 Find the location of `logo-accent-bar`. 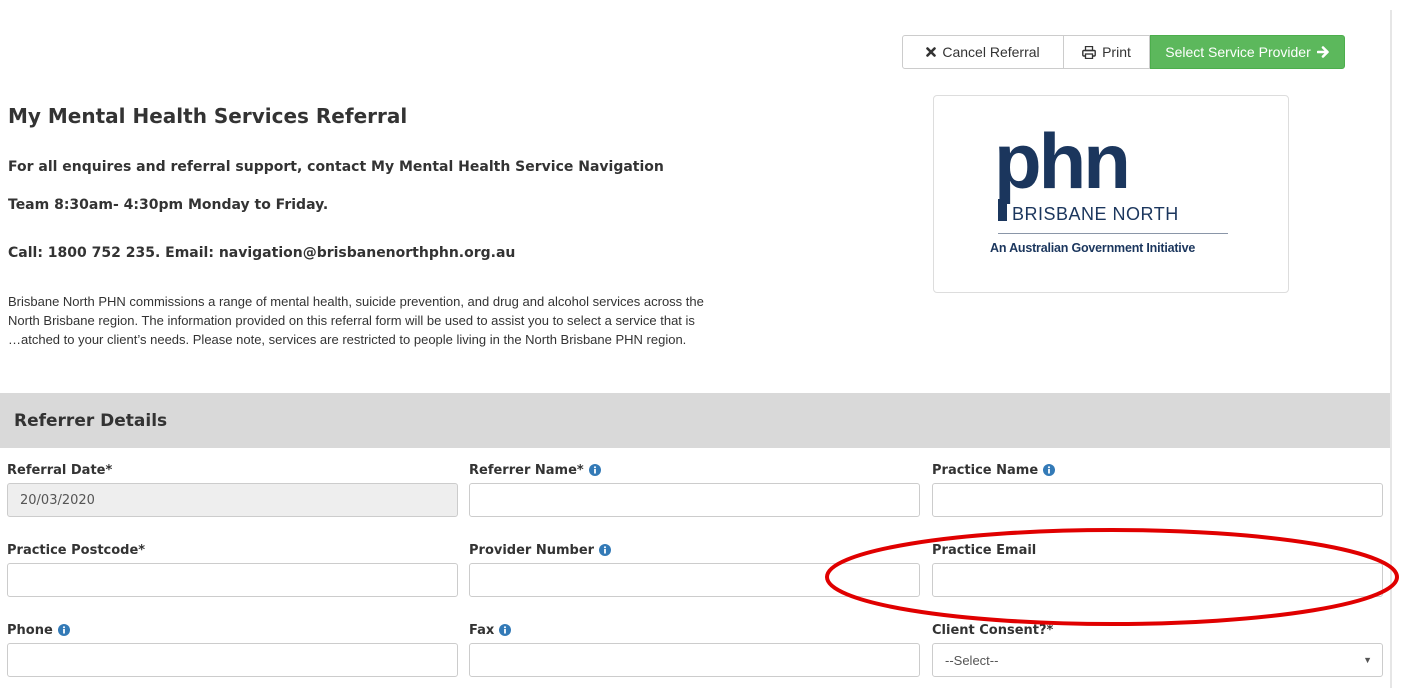

logo-accent-bar is located at coordinates (1002, 210).